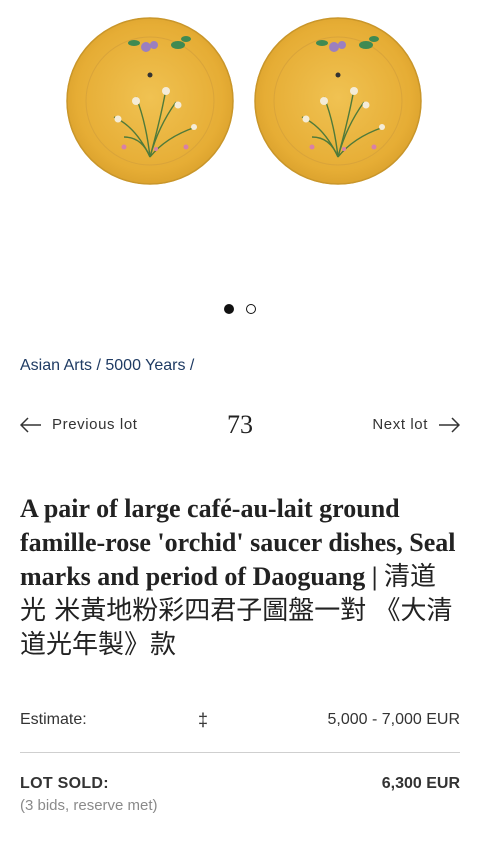  Describe the element at coordinates (203, 720) in the screenshot. I see `double-dagger-icon: ‡` at that location.